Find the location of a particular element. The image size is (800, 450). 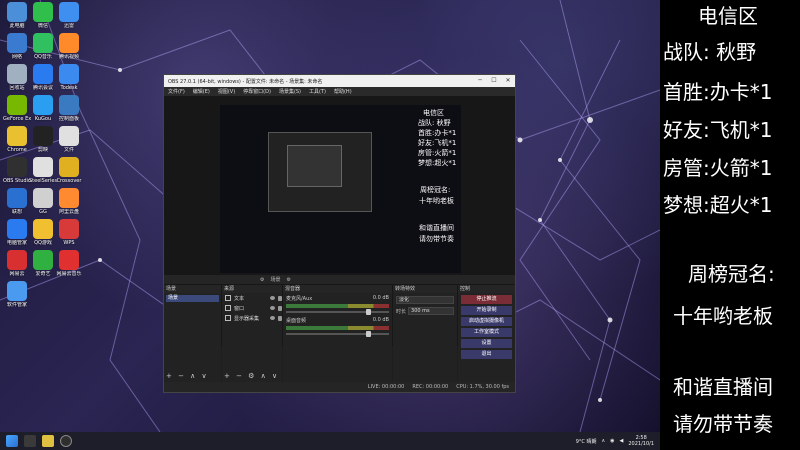

sources-dock-toolbar: + − ⚙ ∧ ∨ is located at coordinates (251, 376).